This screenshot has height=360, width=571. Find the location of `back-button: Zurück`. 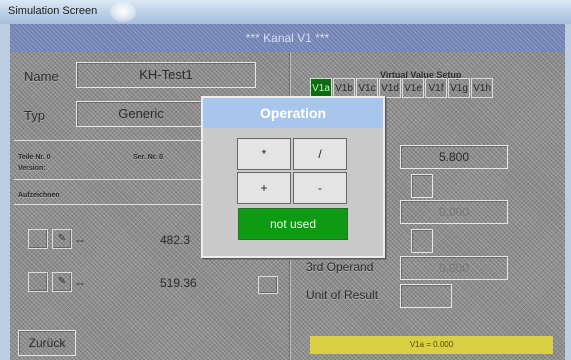

back-button: Zurück is located at coordinates (47, 343).